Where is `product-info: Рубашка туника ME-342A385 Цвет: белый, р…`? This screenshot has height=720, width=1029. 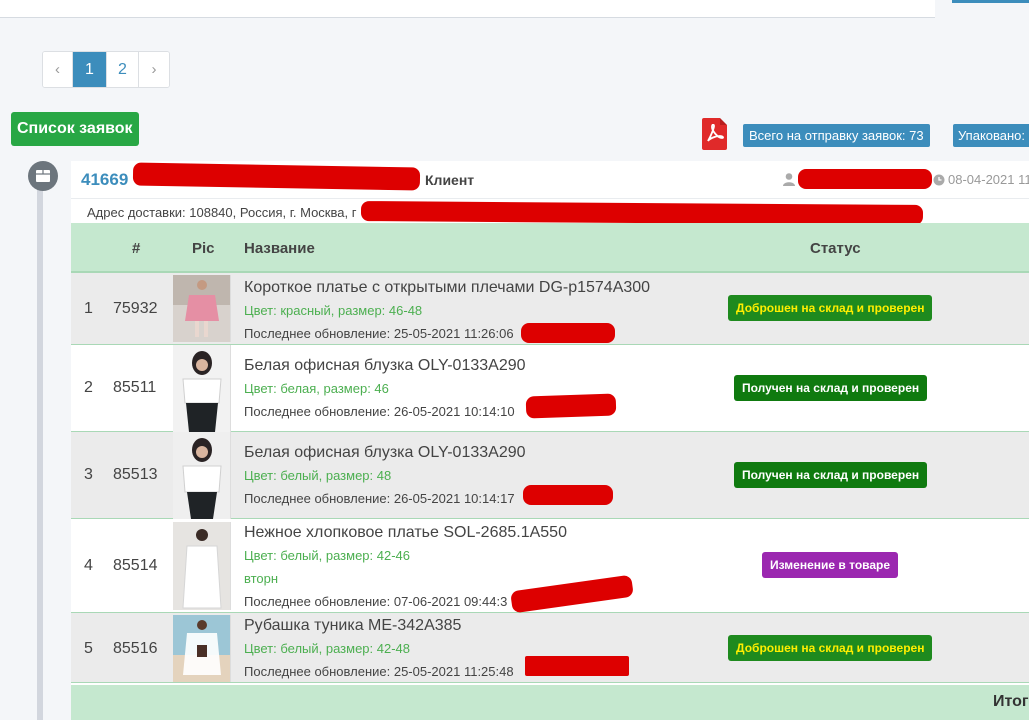
product-info: Рубашка туника ME-342A385 Цвет: белый, р… is located at coordinates (379, 648).